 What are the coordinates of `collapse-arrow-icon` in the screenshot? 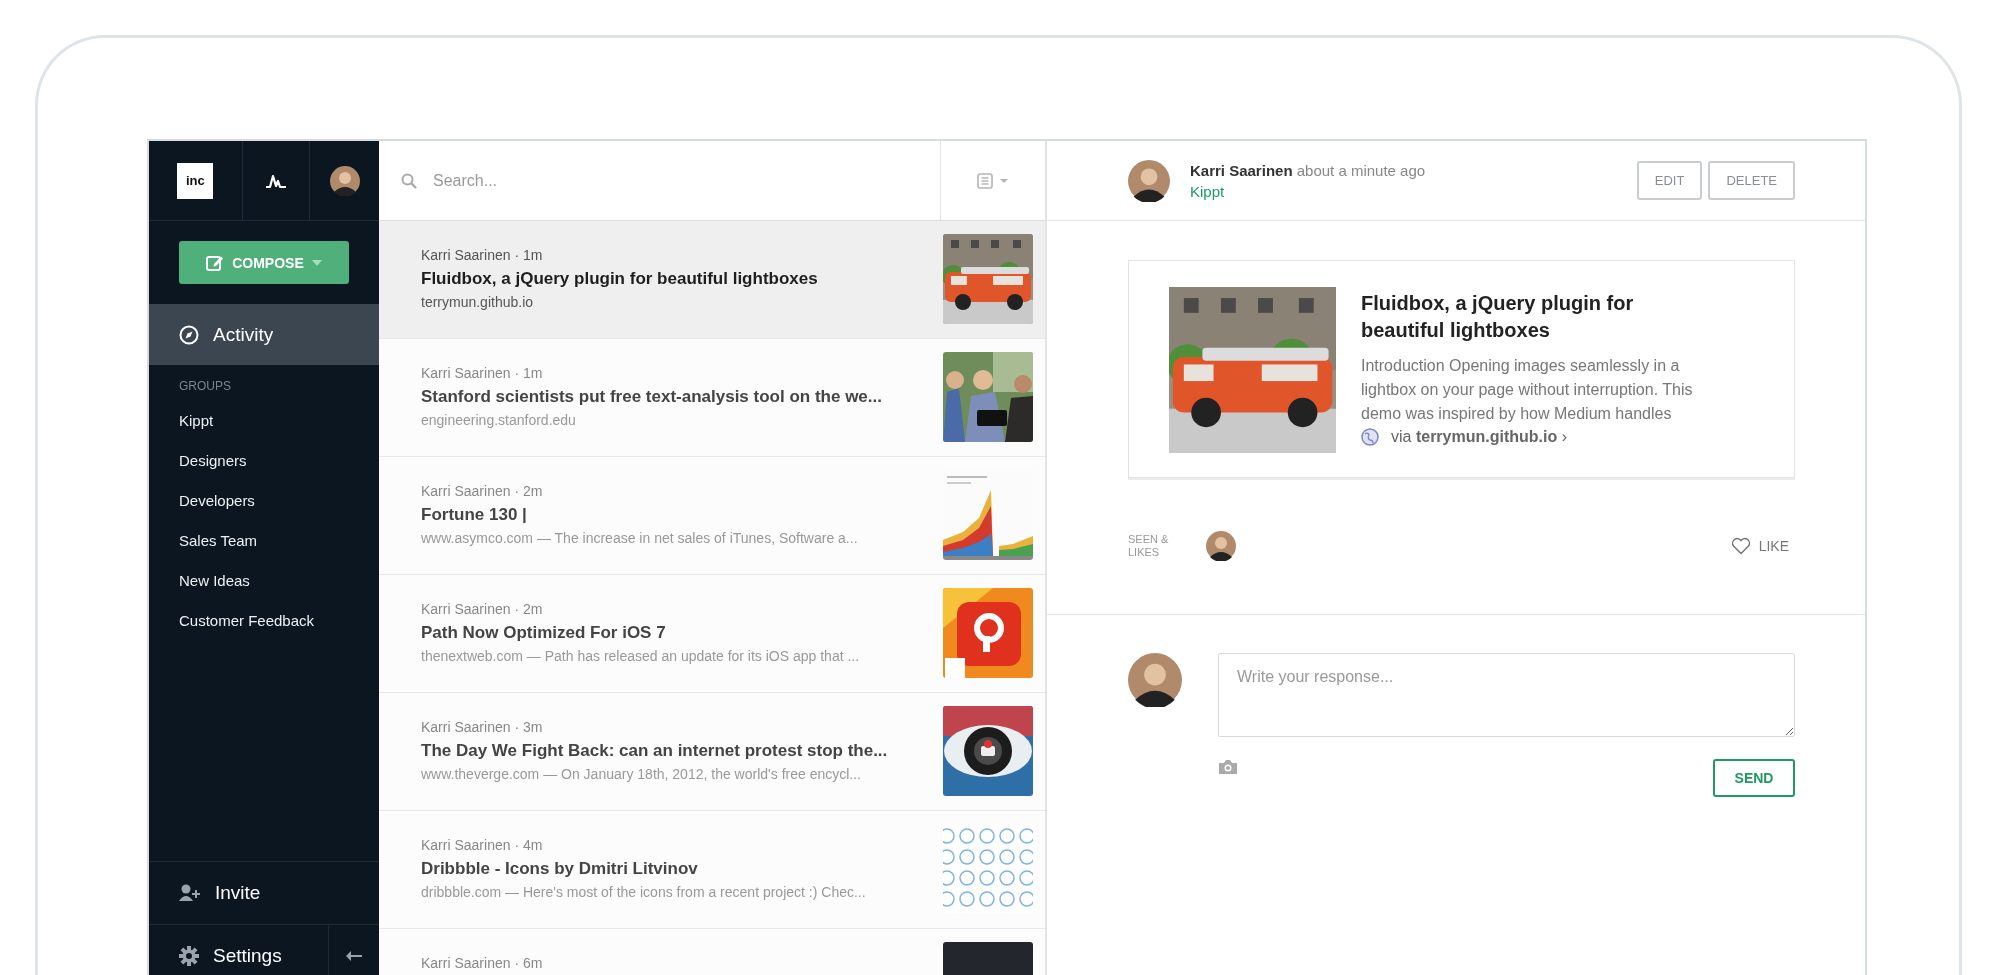 It's located at (354, 956).